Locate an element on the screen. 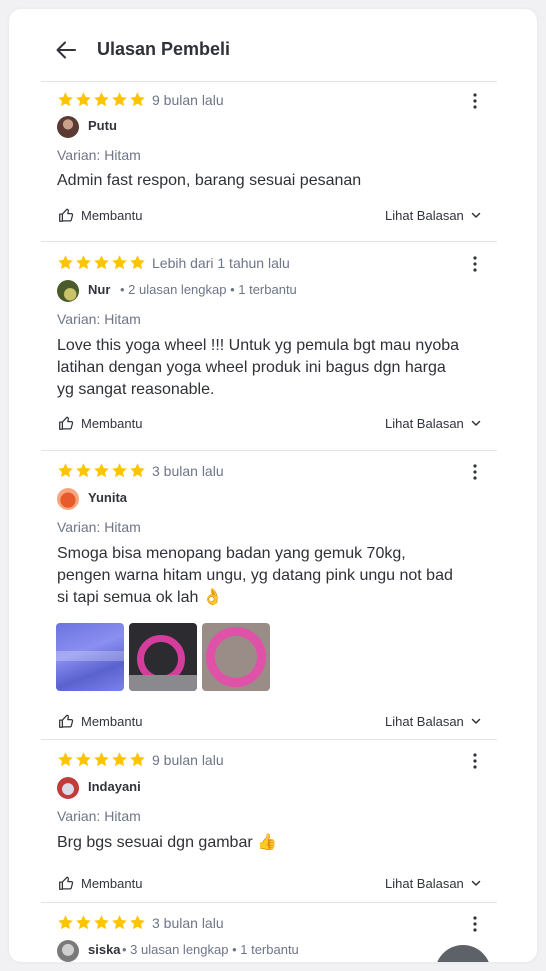  back-arrow-icon is located at coordinates (66, 50).